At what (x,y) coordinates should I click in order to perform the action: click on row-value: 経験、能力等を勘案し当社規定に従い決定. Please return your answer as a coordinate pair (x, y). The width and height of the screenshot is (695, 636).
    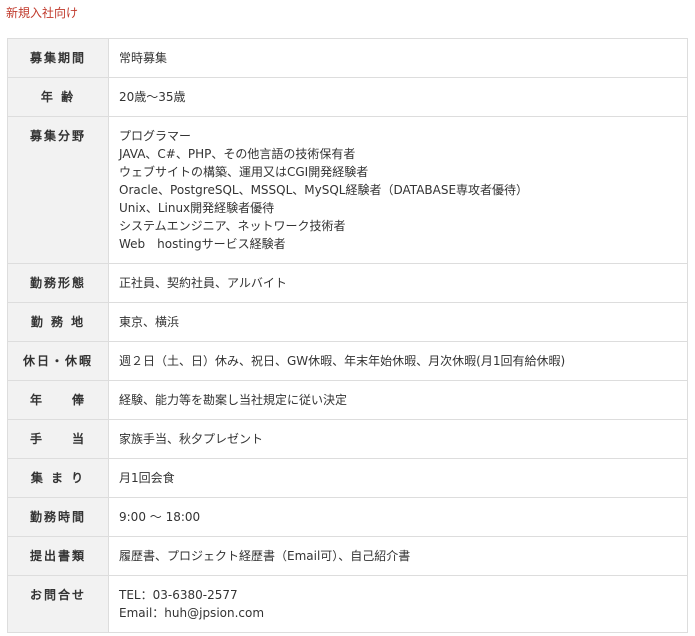
    Looking at the image, I should click on (398, 400).